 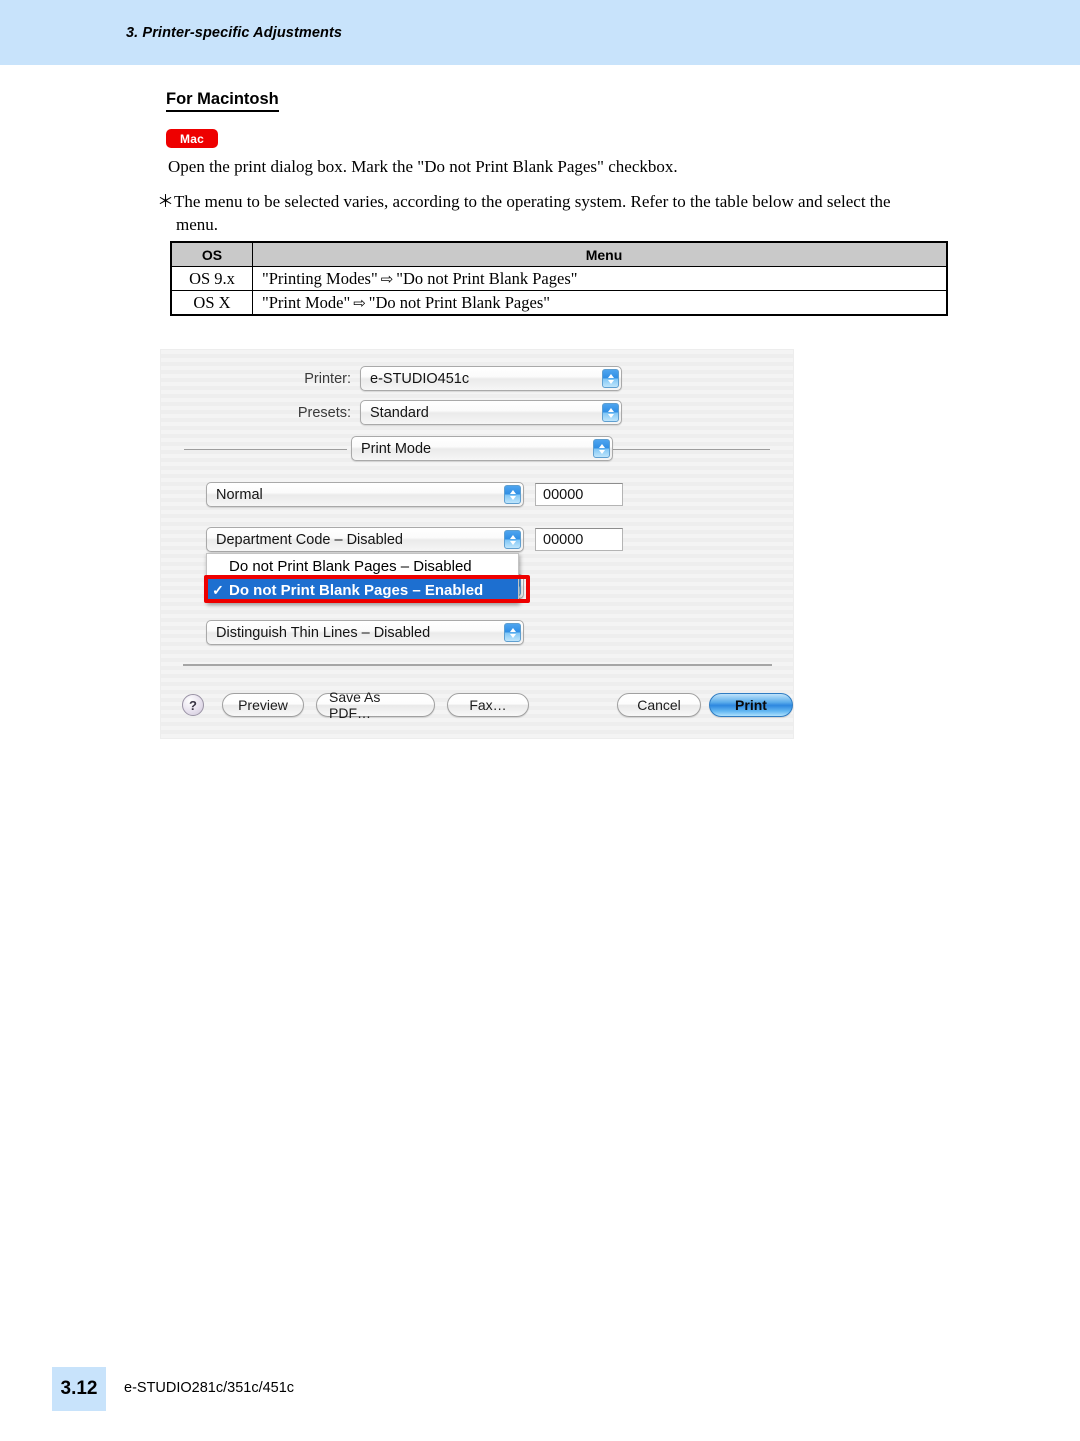 I want to click on table-header-row: OS Menu, so click(x=559, y=254).